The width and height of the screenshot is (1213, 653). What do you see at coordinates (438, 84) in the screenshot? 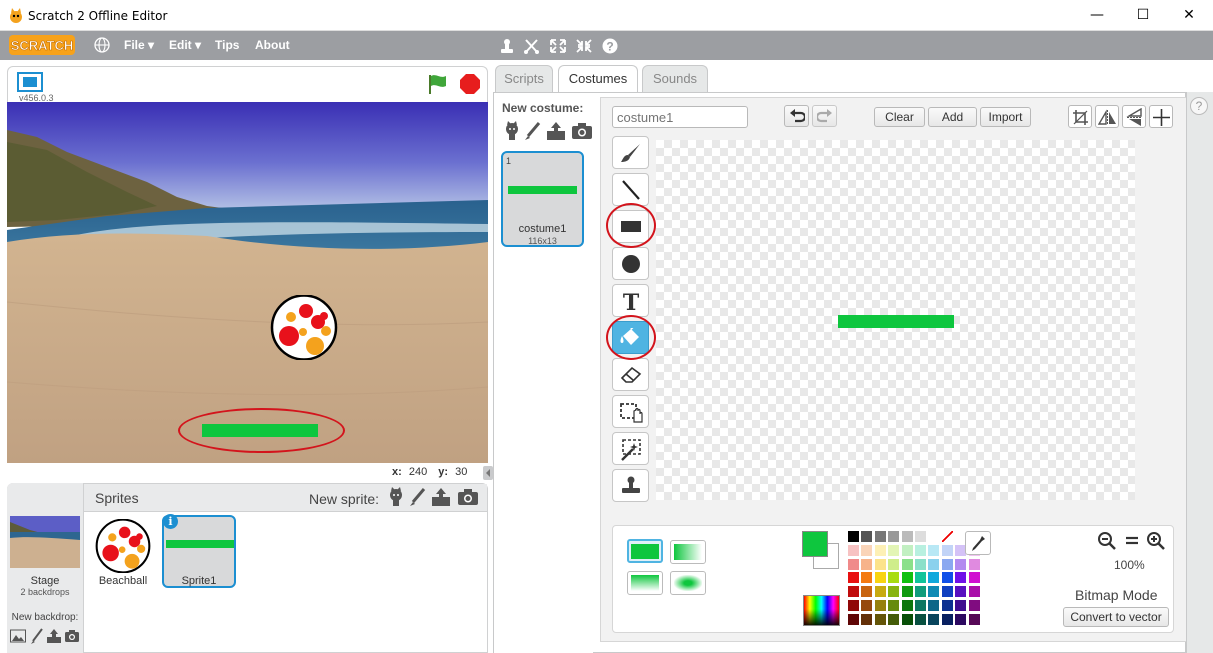
I see `green-flag-icon` at bounding box center [438, 84].